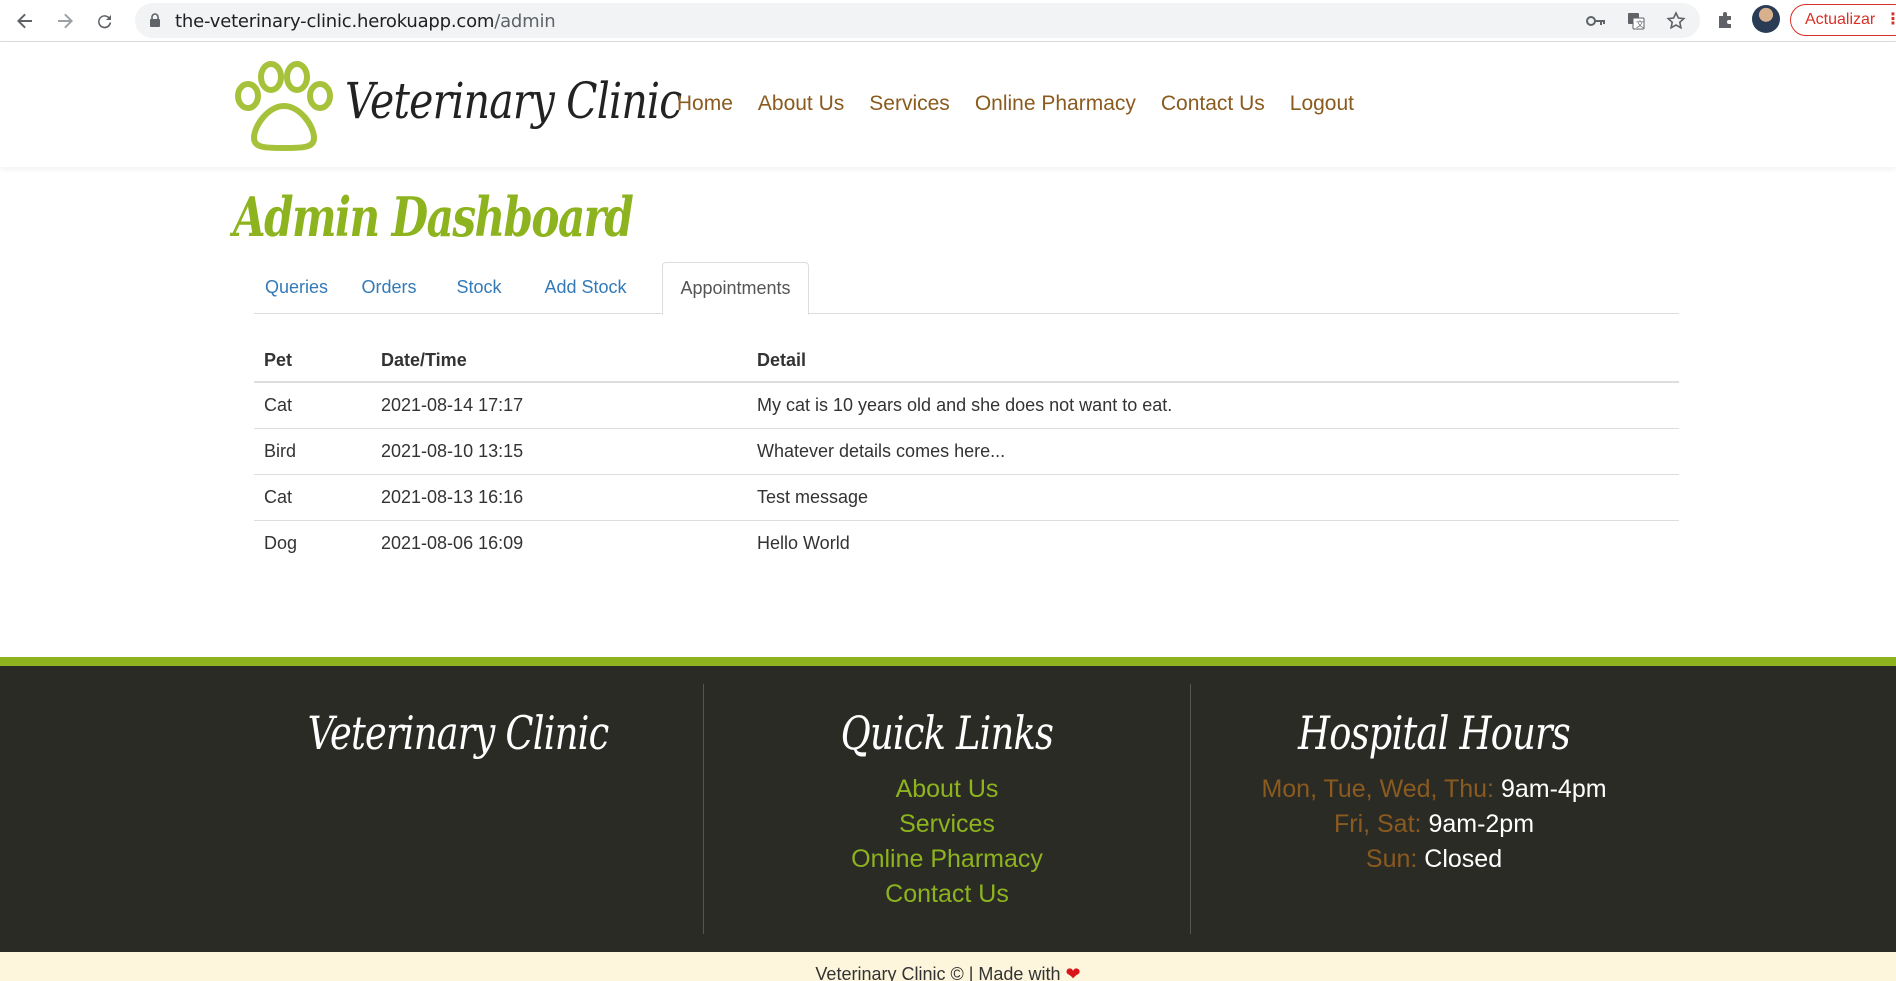  I want to click on table-header-row: Pet Date/Time Detail, so click(966, 361).